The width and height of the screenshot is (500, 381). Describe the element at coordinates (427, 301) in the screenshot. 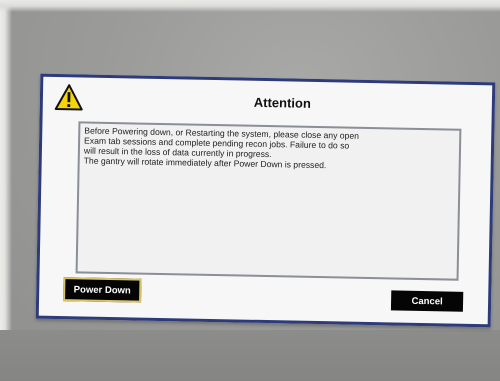

I see `cancel-button: Cancel` at that location.